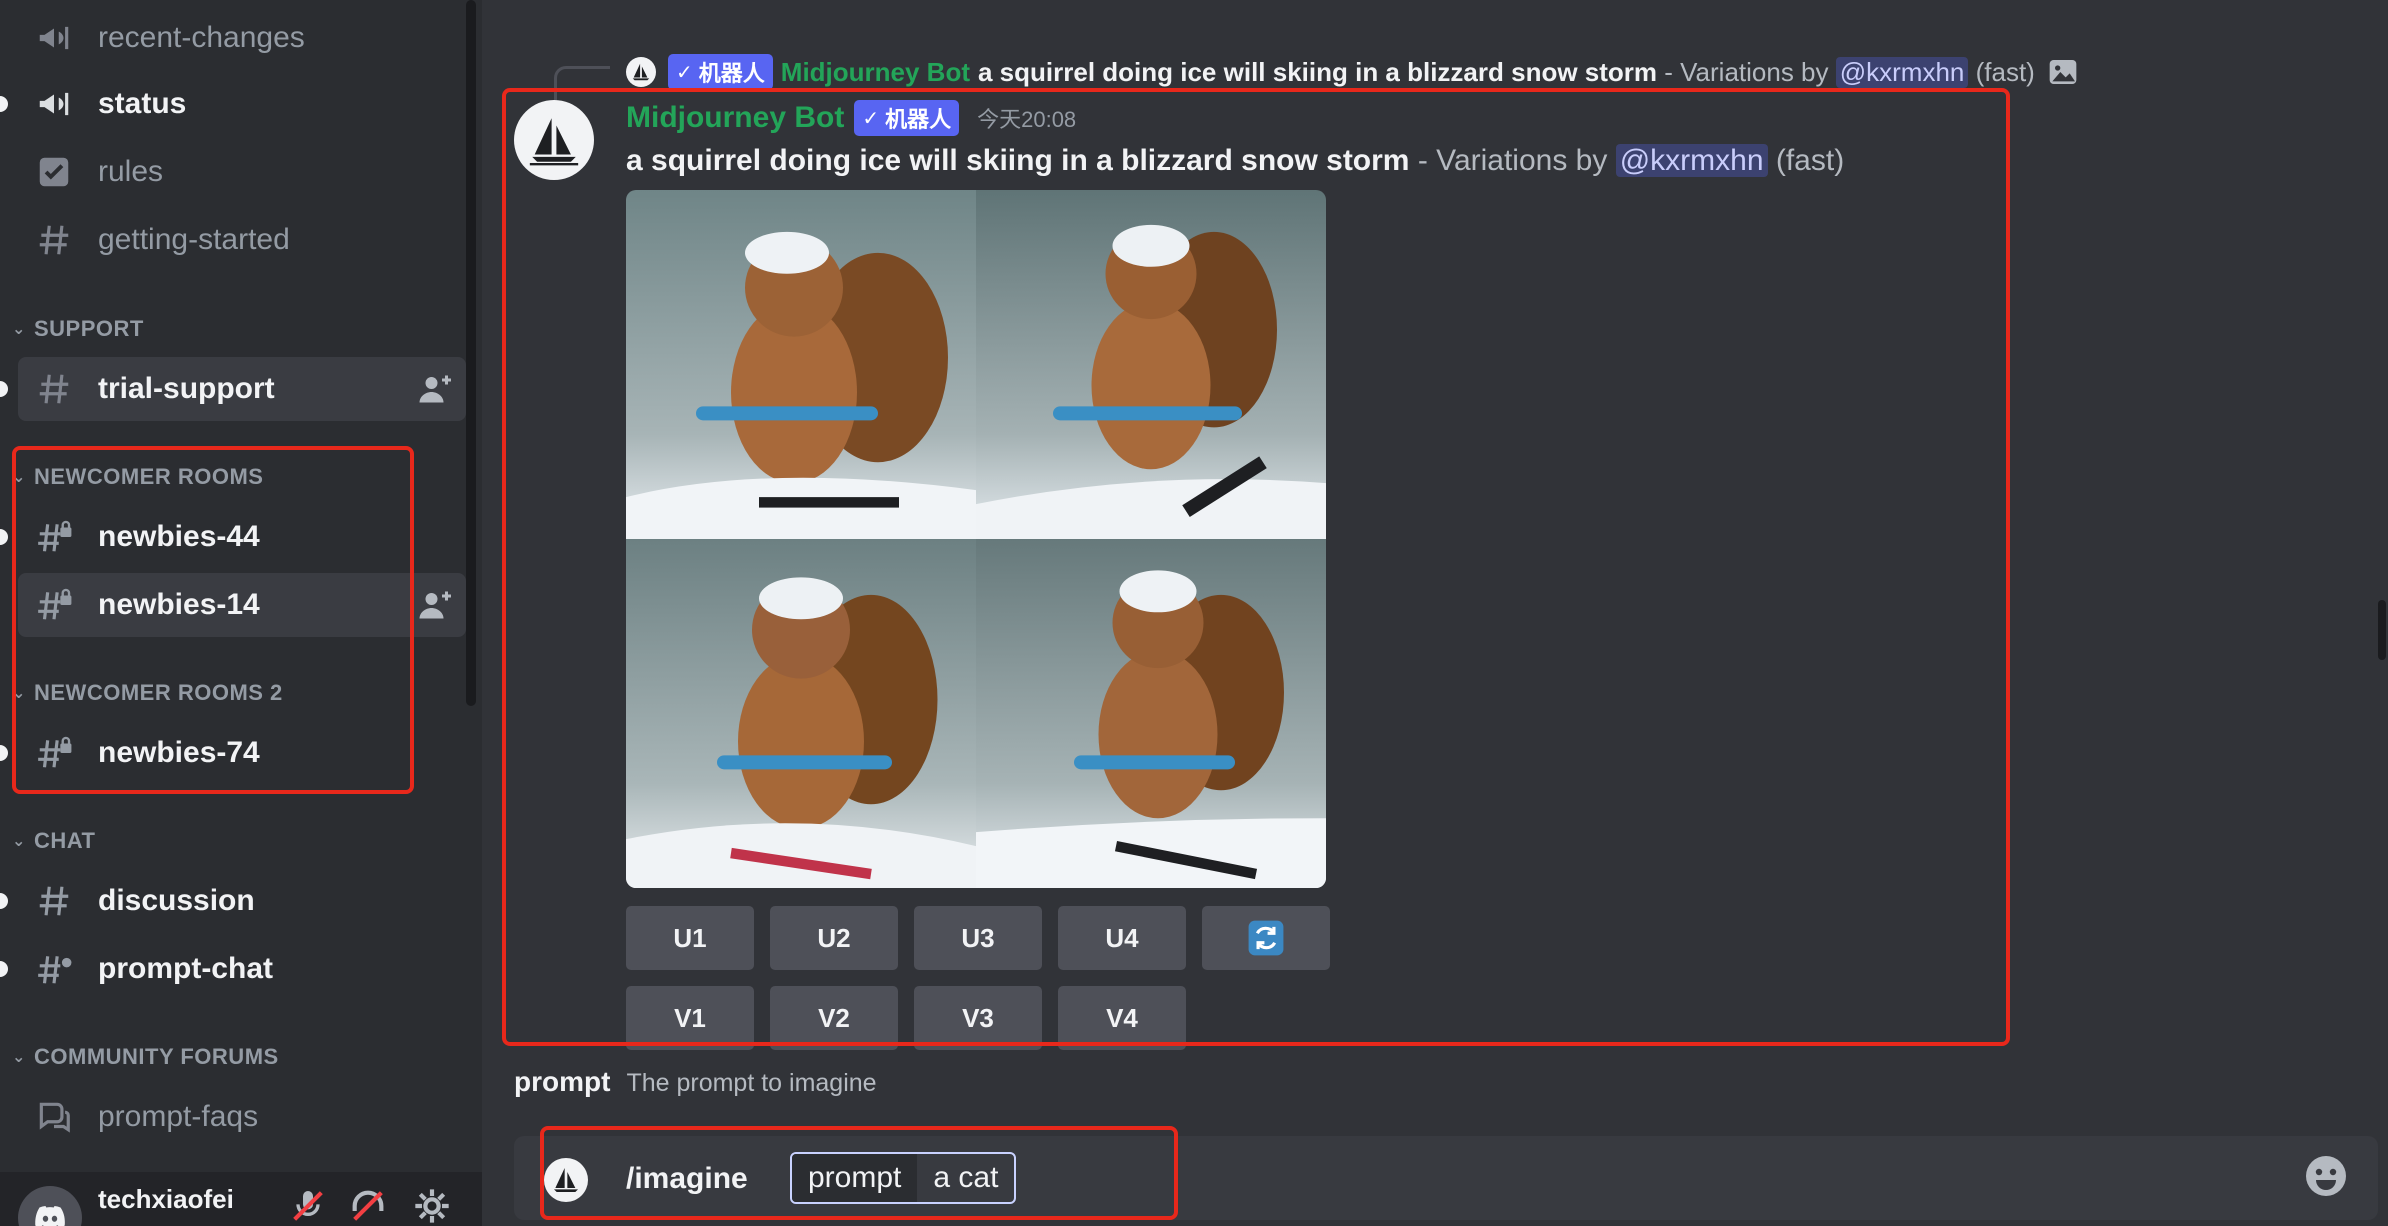 This screenshot has height=1226, width=2388. Describe the element at coordinates (178, 1116) in the screenshot. I see `channel-name: prompt-faqs` at that location.